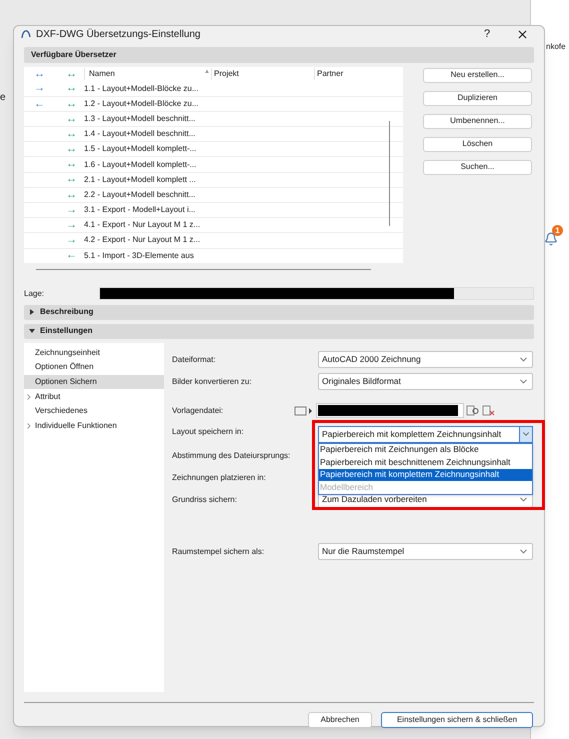 The width and height of the screenshot is (569, 739). I want to click on field-label: Vorlagendatei:, so click(198, 410).